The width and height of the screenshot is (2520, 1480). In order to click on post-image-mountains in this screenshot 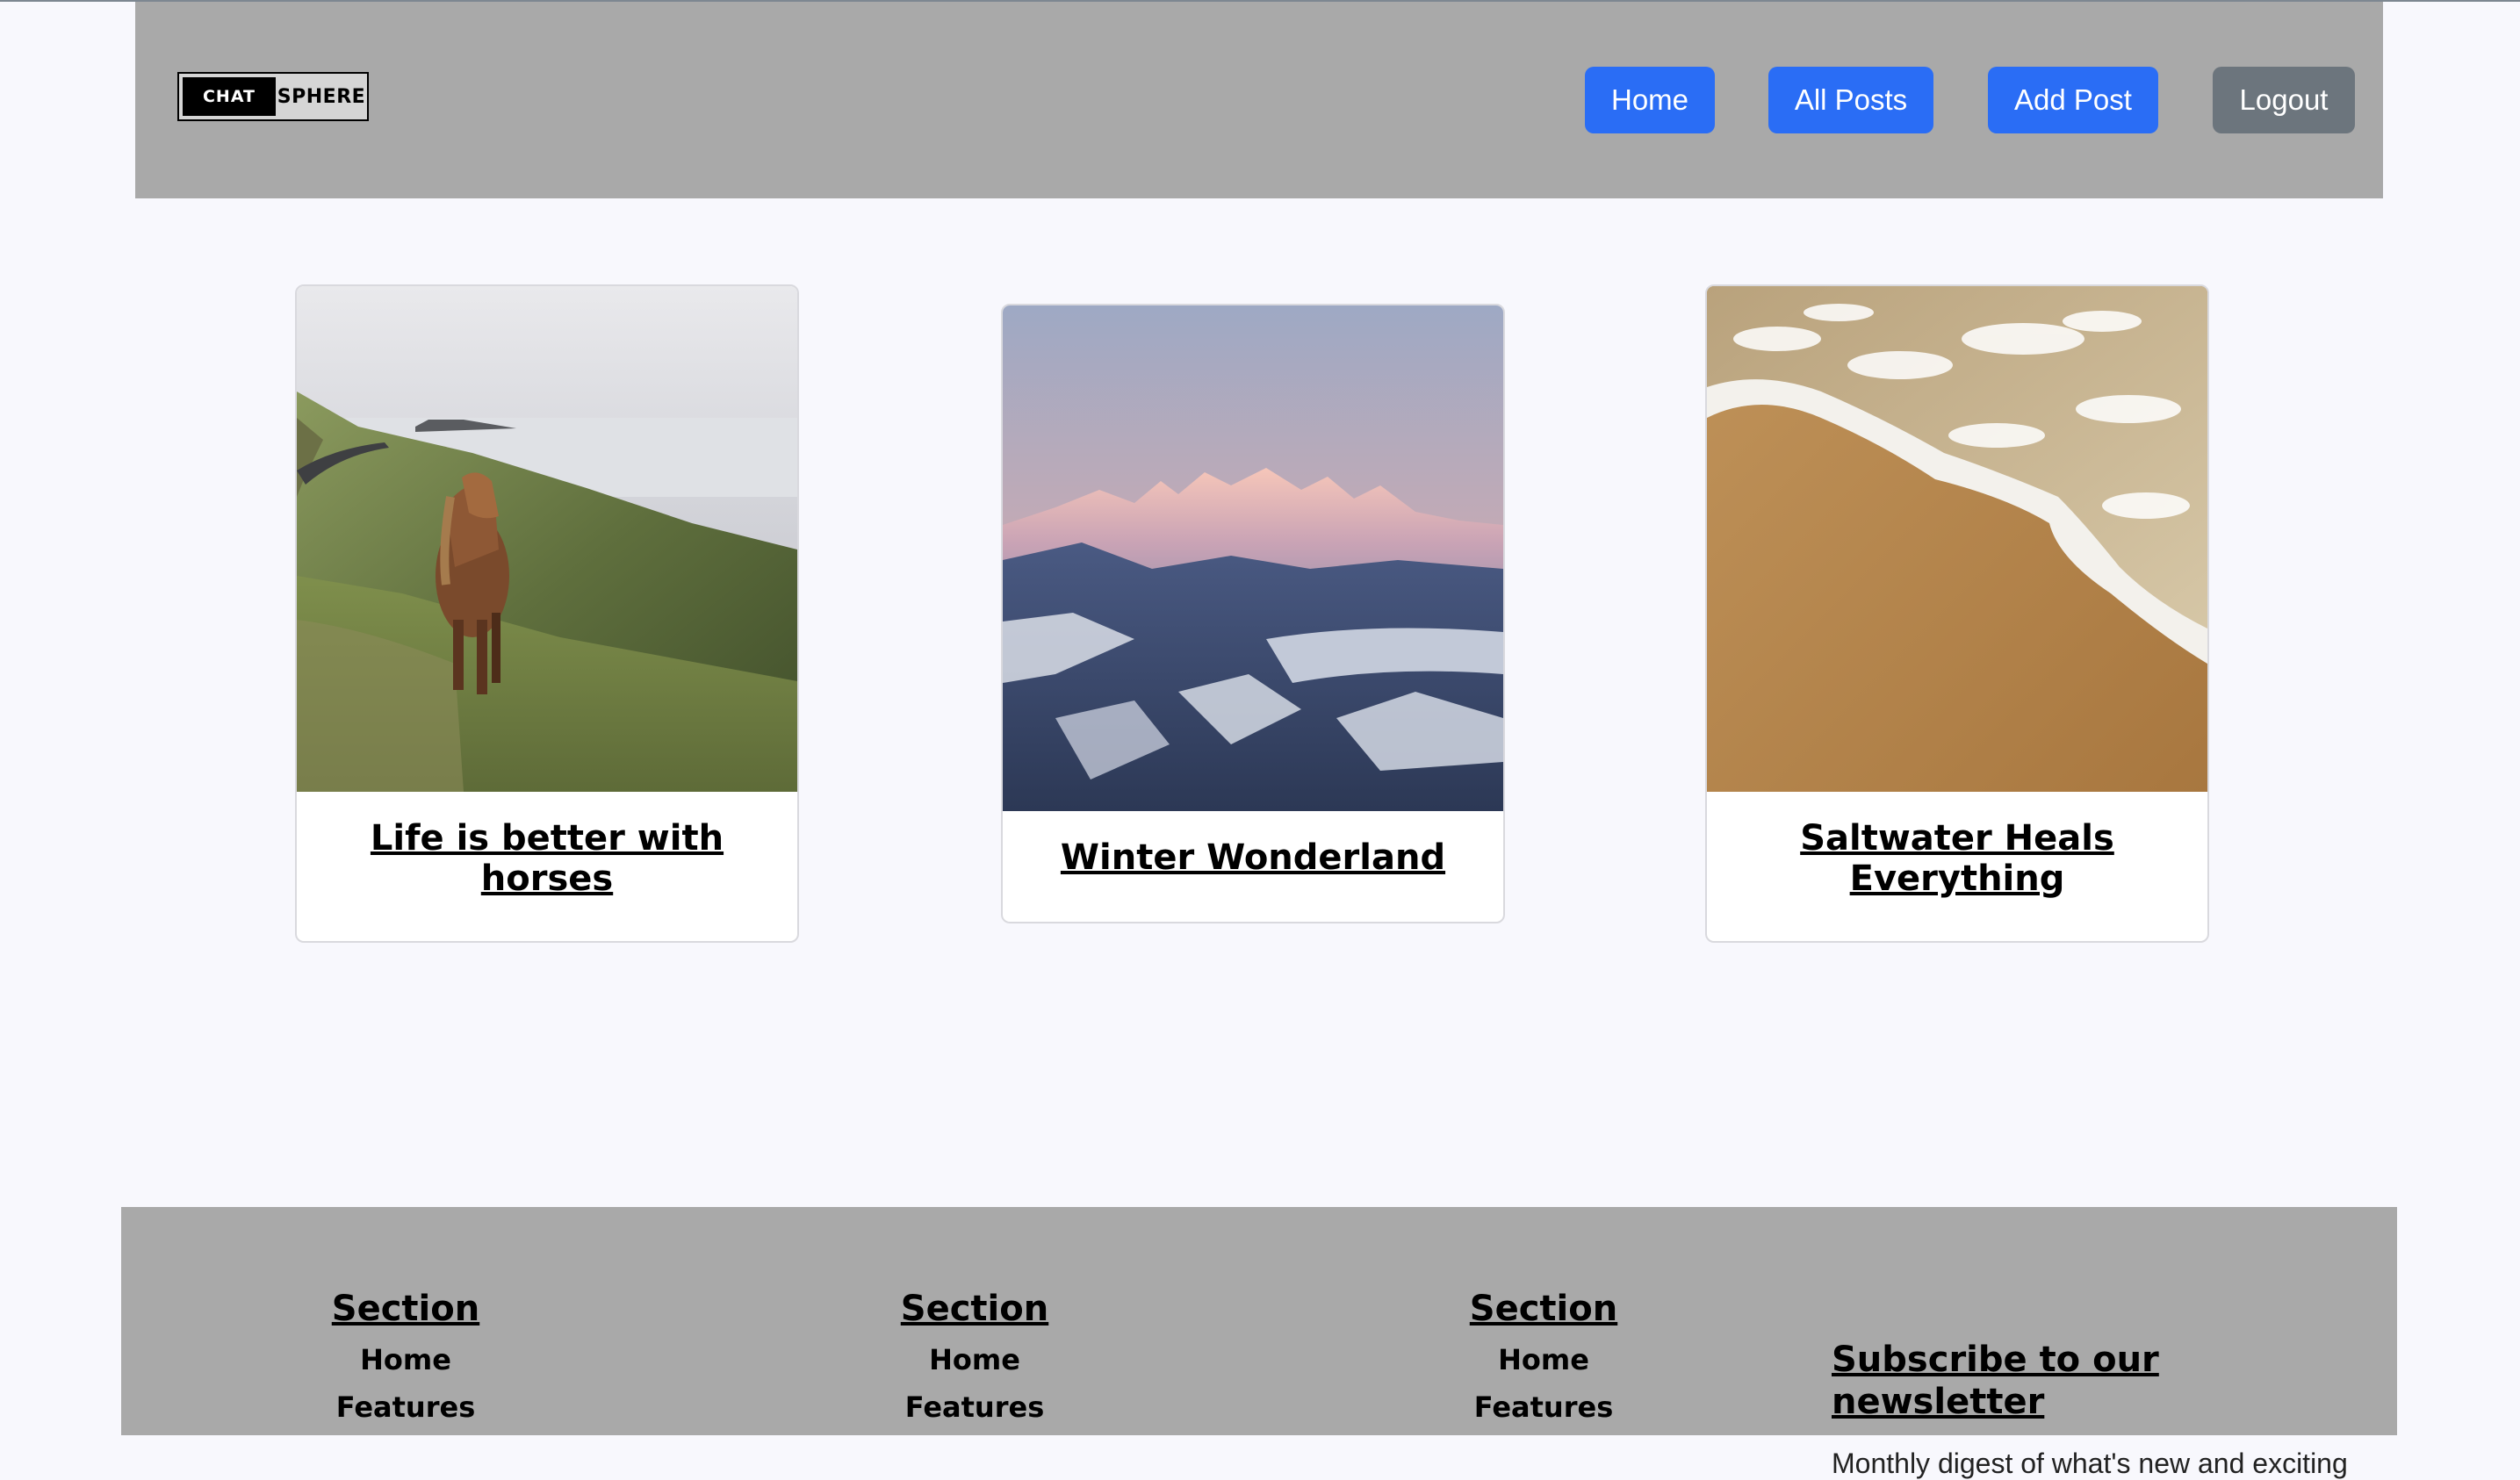, I will do `click(1253, 558)`.